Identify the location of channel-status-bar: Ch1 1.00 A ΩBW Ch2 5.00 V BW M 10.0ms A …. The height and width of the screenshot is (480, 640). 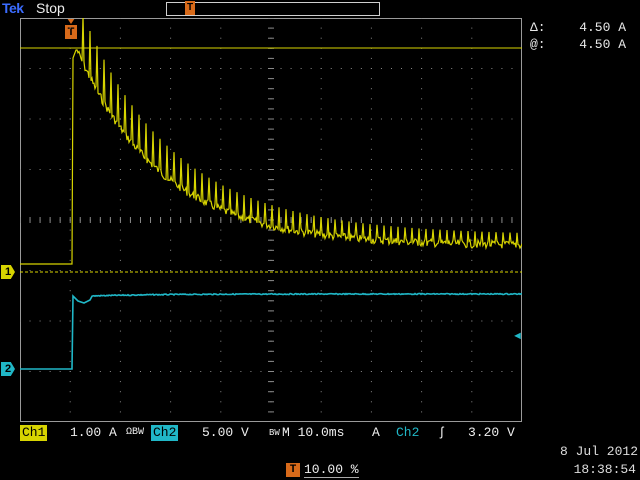
(272, 433).